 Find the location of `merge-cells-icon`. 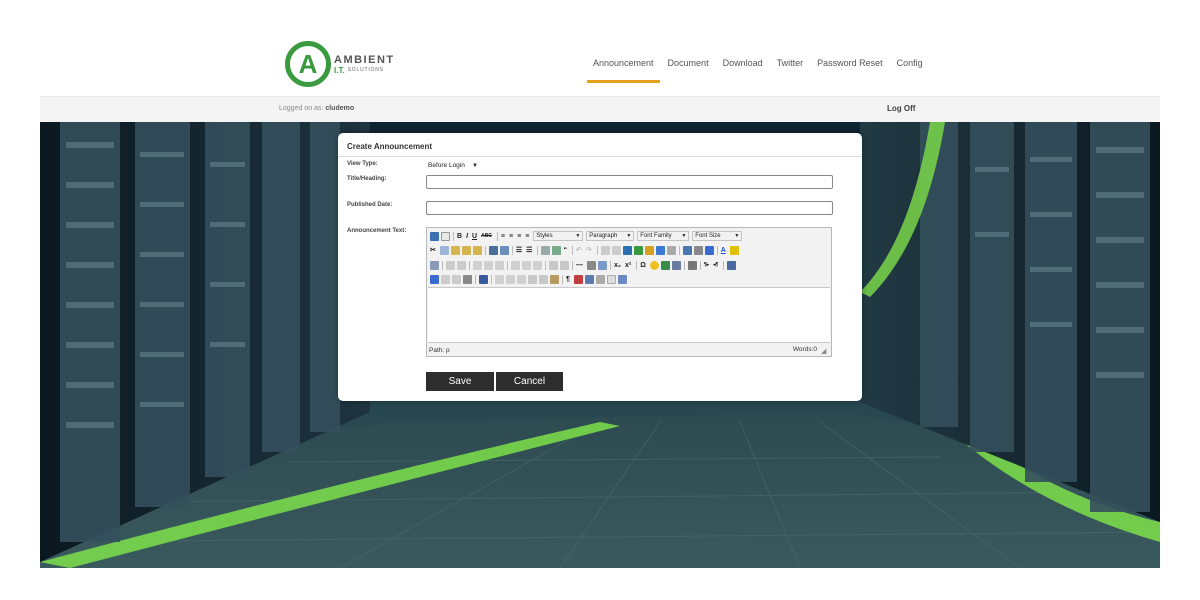

merge-cells-icon is located at coordinates (553, 265).